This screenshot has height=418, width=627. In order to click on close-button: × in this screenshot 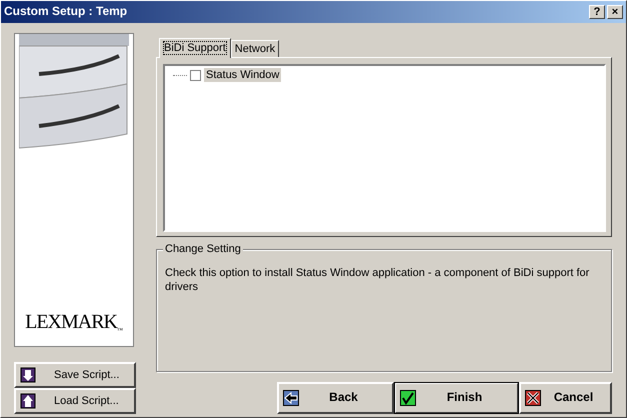, I will do `click(615, 12)`.